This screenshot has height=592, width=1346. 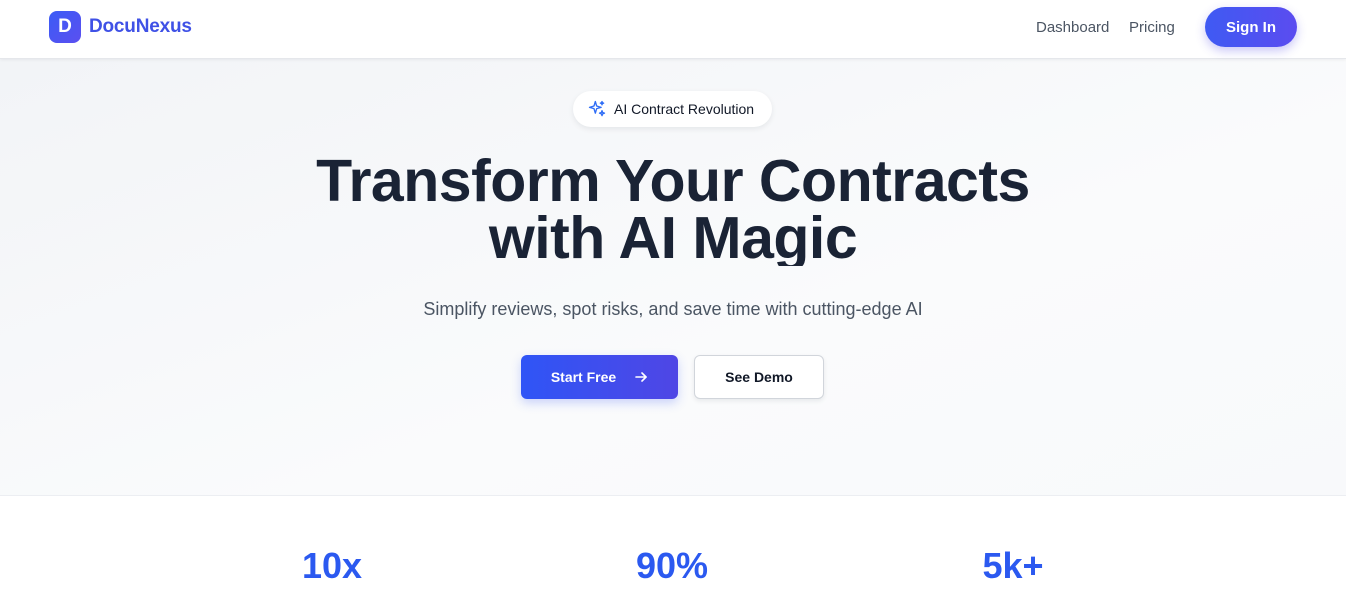 What do you see at coordinates (684, 109) in the screenshot?
I see `hero-badge-label: AI Contract Revolution` at bounding box center [684, 109].